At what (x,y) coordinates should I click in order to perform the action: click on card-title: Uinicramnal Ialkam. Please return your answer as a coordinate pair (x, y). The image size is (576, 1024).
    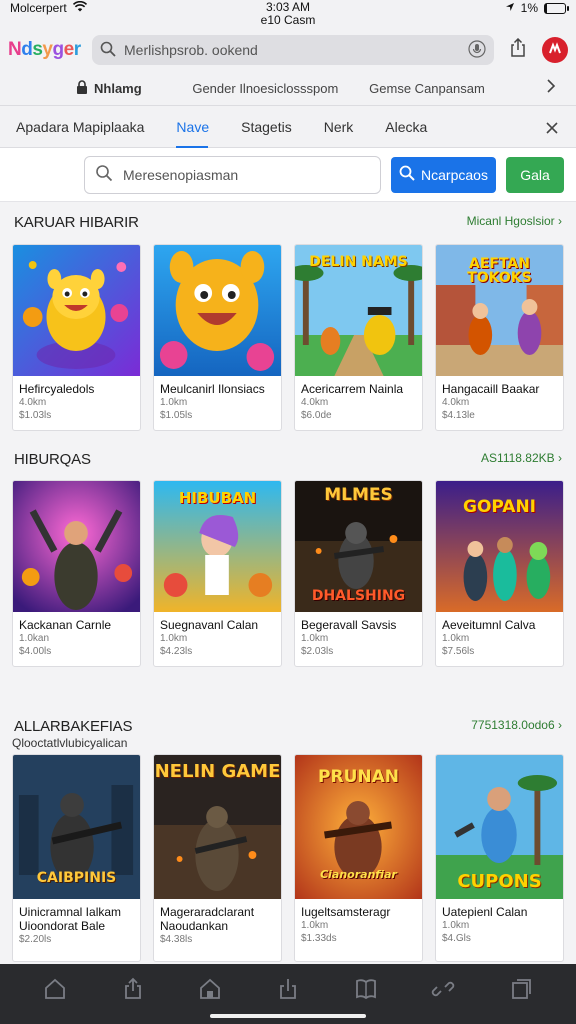
    Looking at the image, I should click on (70, 912).